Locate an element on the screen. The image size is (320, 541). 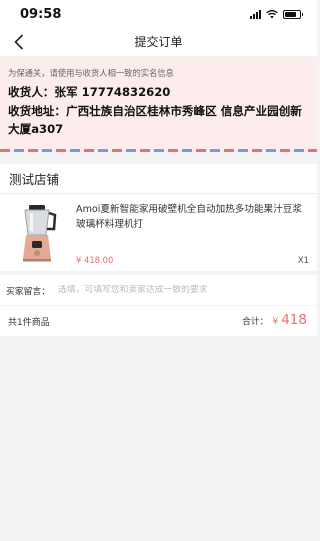
address-line: 收货地址：广西壮族自治区桂林市秀峰区 信息产业园创新大厦a307 is located at coordinates (158, 120).